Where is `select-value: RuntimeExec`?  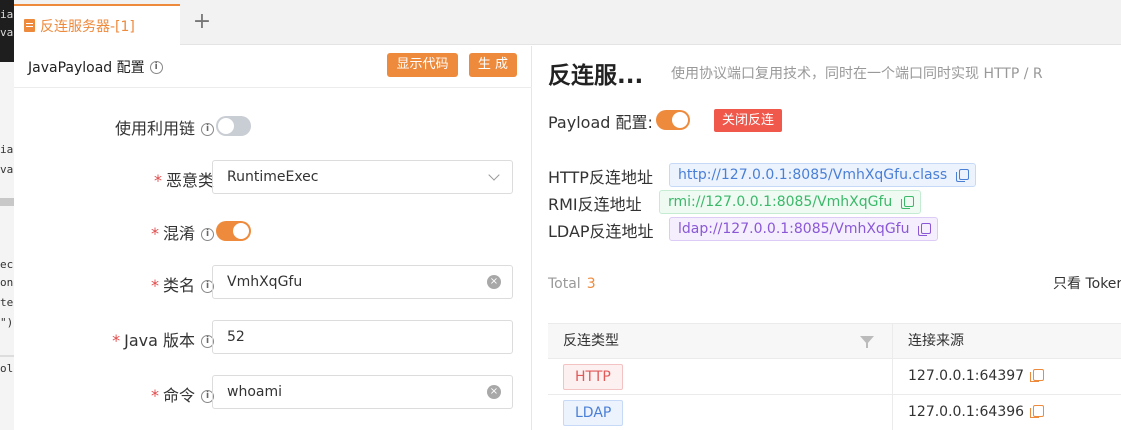 select-value: RuntimeExec is located at coordinates (273, 177).